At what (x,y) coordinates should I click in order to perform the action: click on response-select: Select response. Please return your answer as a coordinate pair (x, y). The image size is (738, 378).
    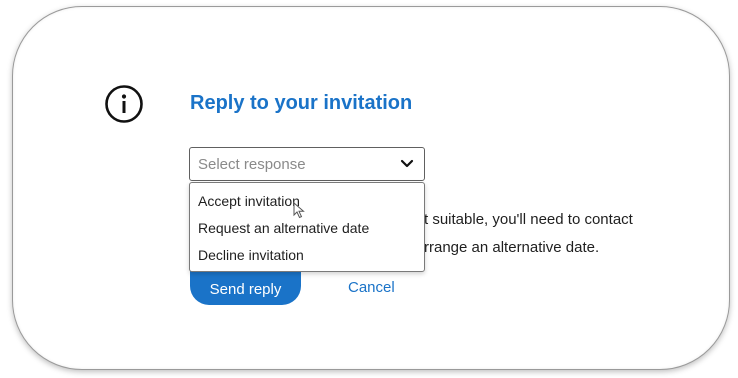
    Looking at the image, I should click on (307, 164).